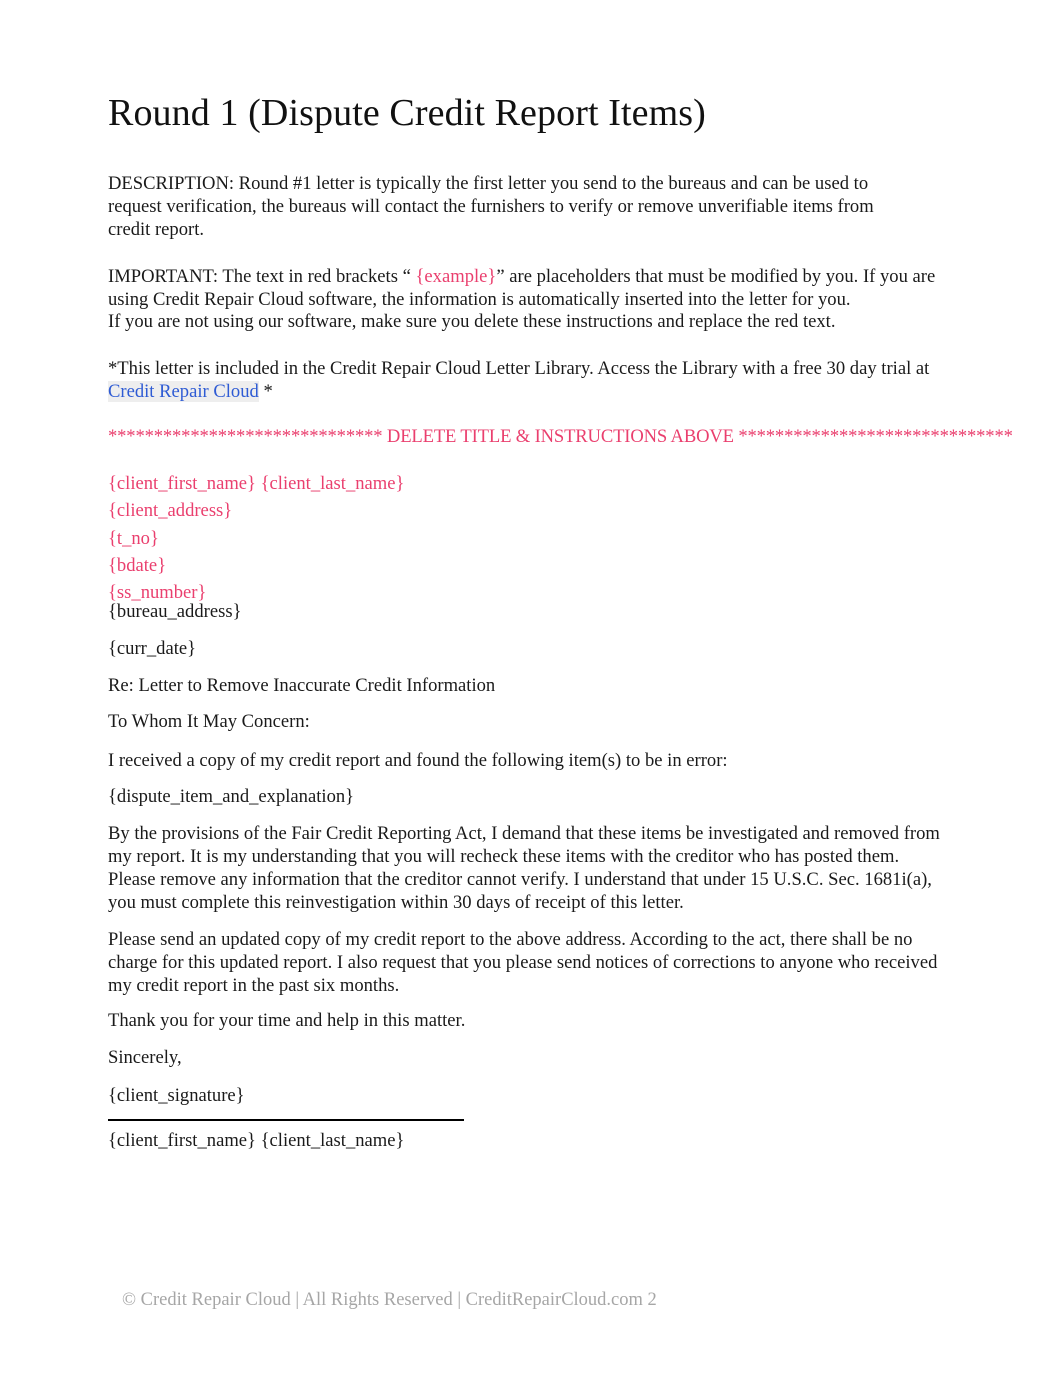  What do you see at coordinates (256, 1140) in the screenshot?
I see `signature-name-placeholder: {client_first_name} {client_last_name}` at bounding box center [256, 1140].